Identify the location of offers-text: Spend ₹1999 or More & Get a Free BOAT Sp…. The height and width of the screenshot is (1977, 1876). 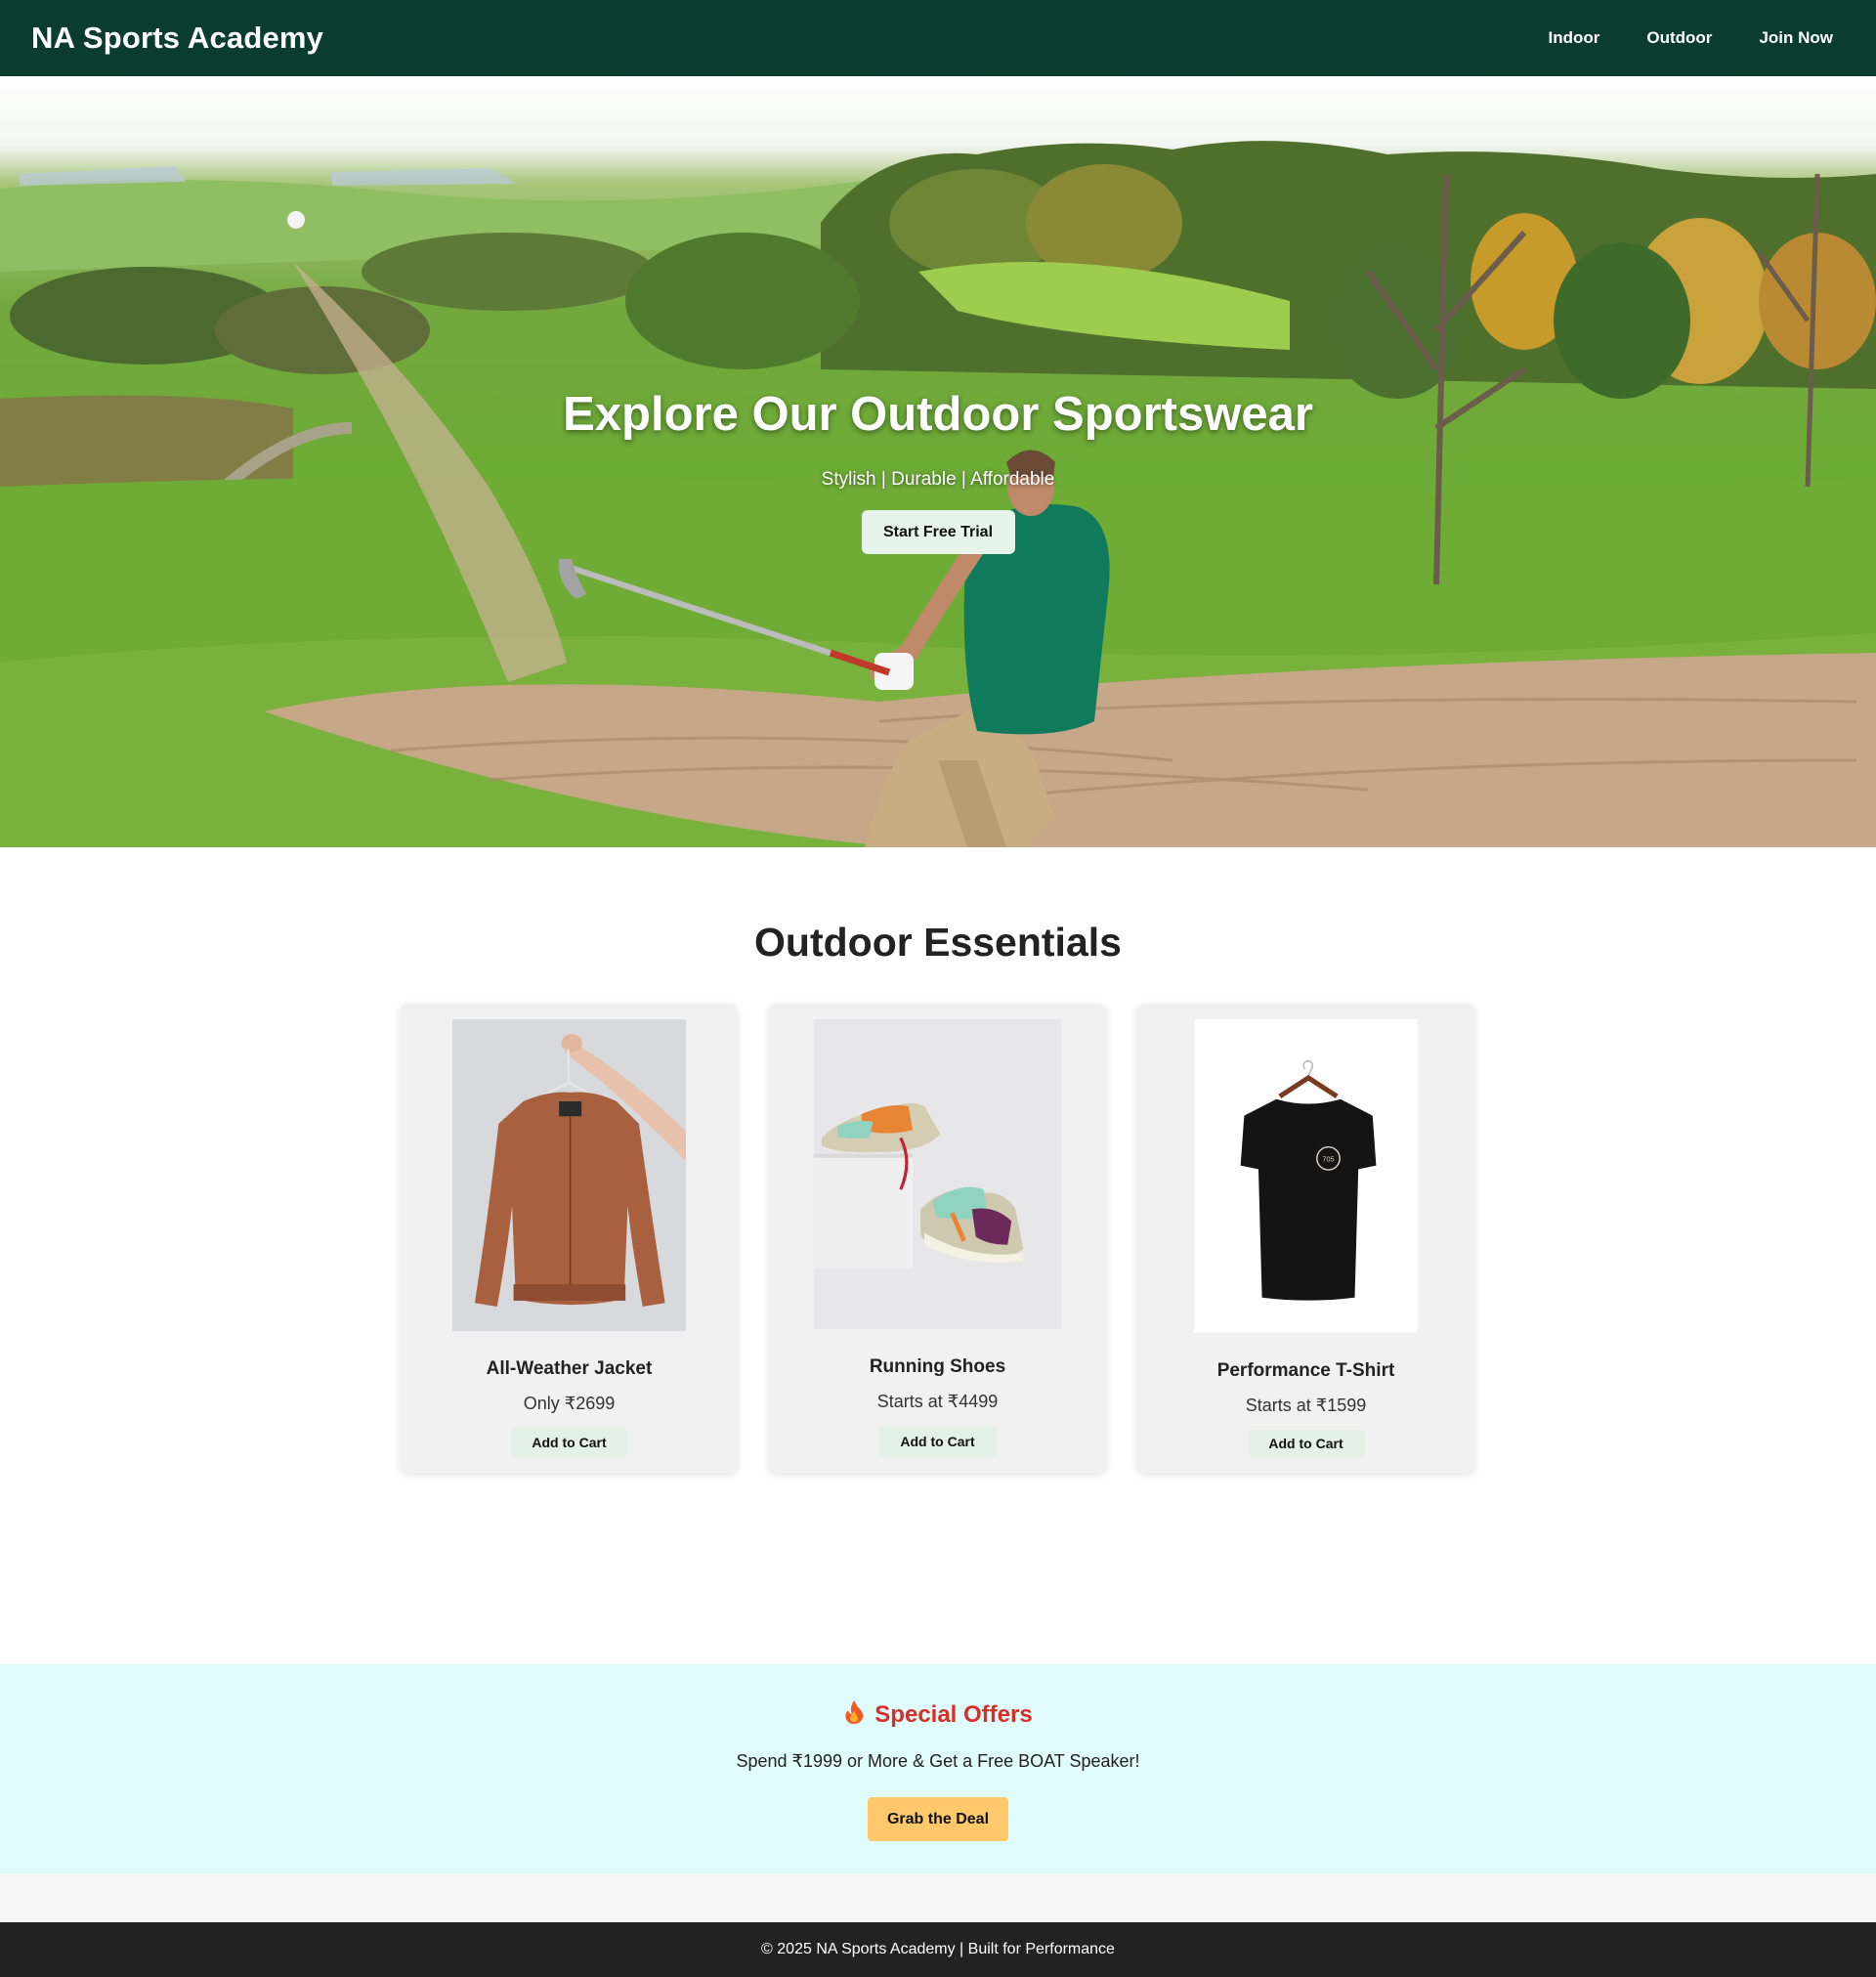
(938, 1761).